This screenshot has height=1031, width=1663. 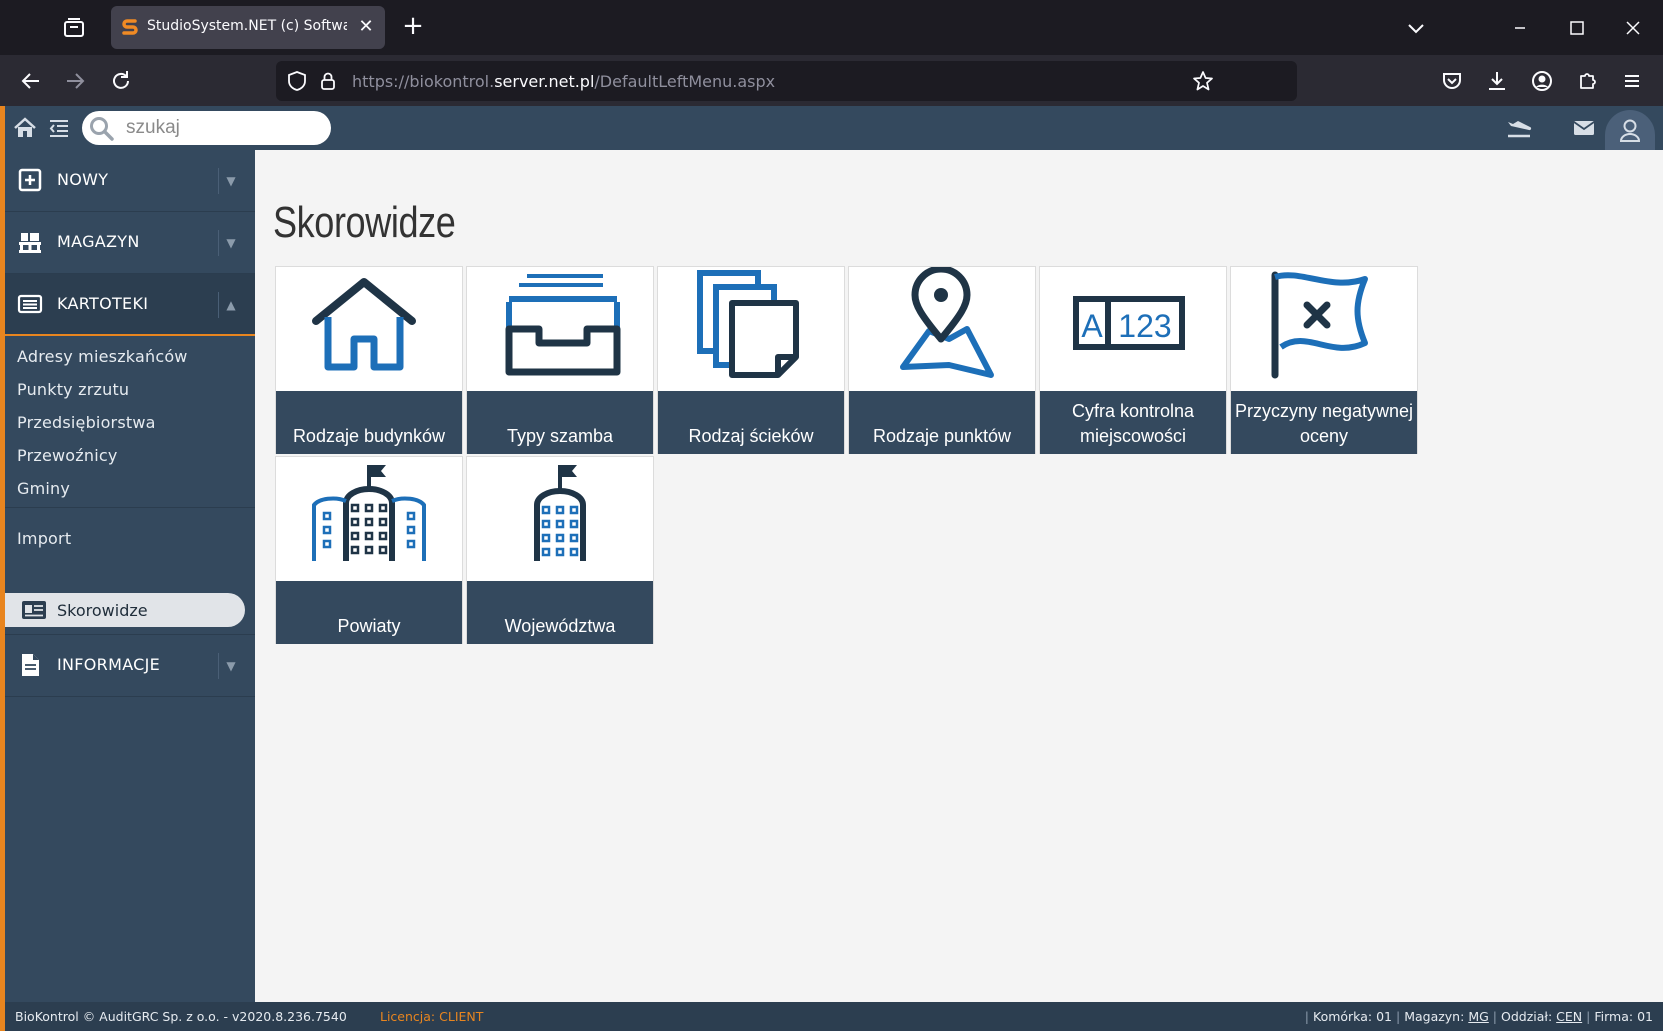 What do you see at coordinates (1587, 81) in the screenshot?
I see `extensions-icon` at bounding box center [1587, 81].